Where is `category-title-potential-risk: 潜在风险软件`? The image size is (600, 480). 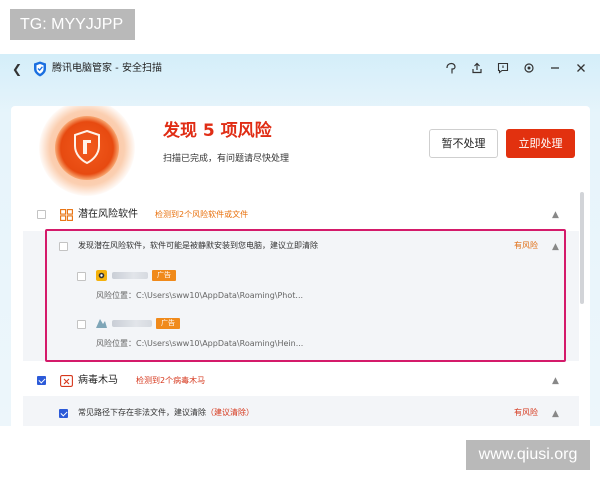
category-title-potential-risk: 潜在风险软件 is located at coordinates (108, 214).